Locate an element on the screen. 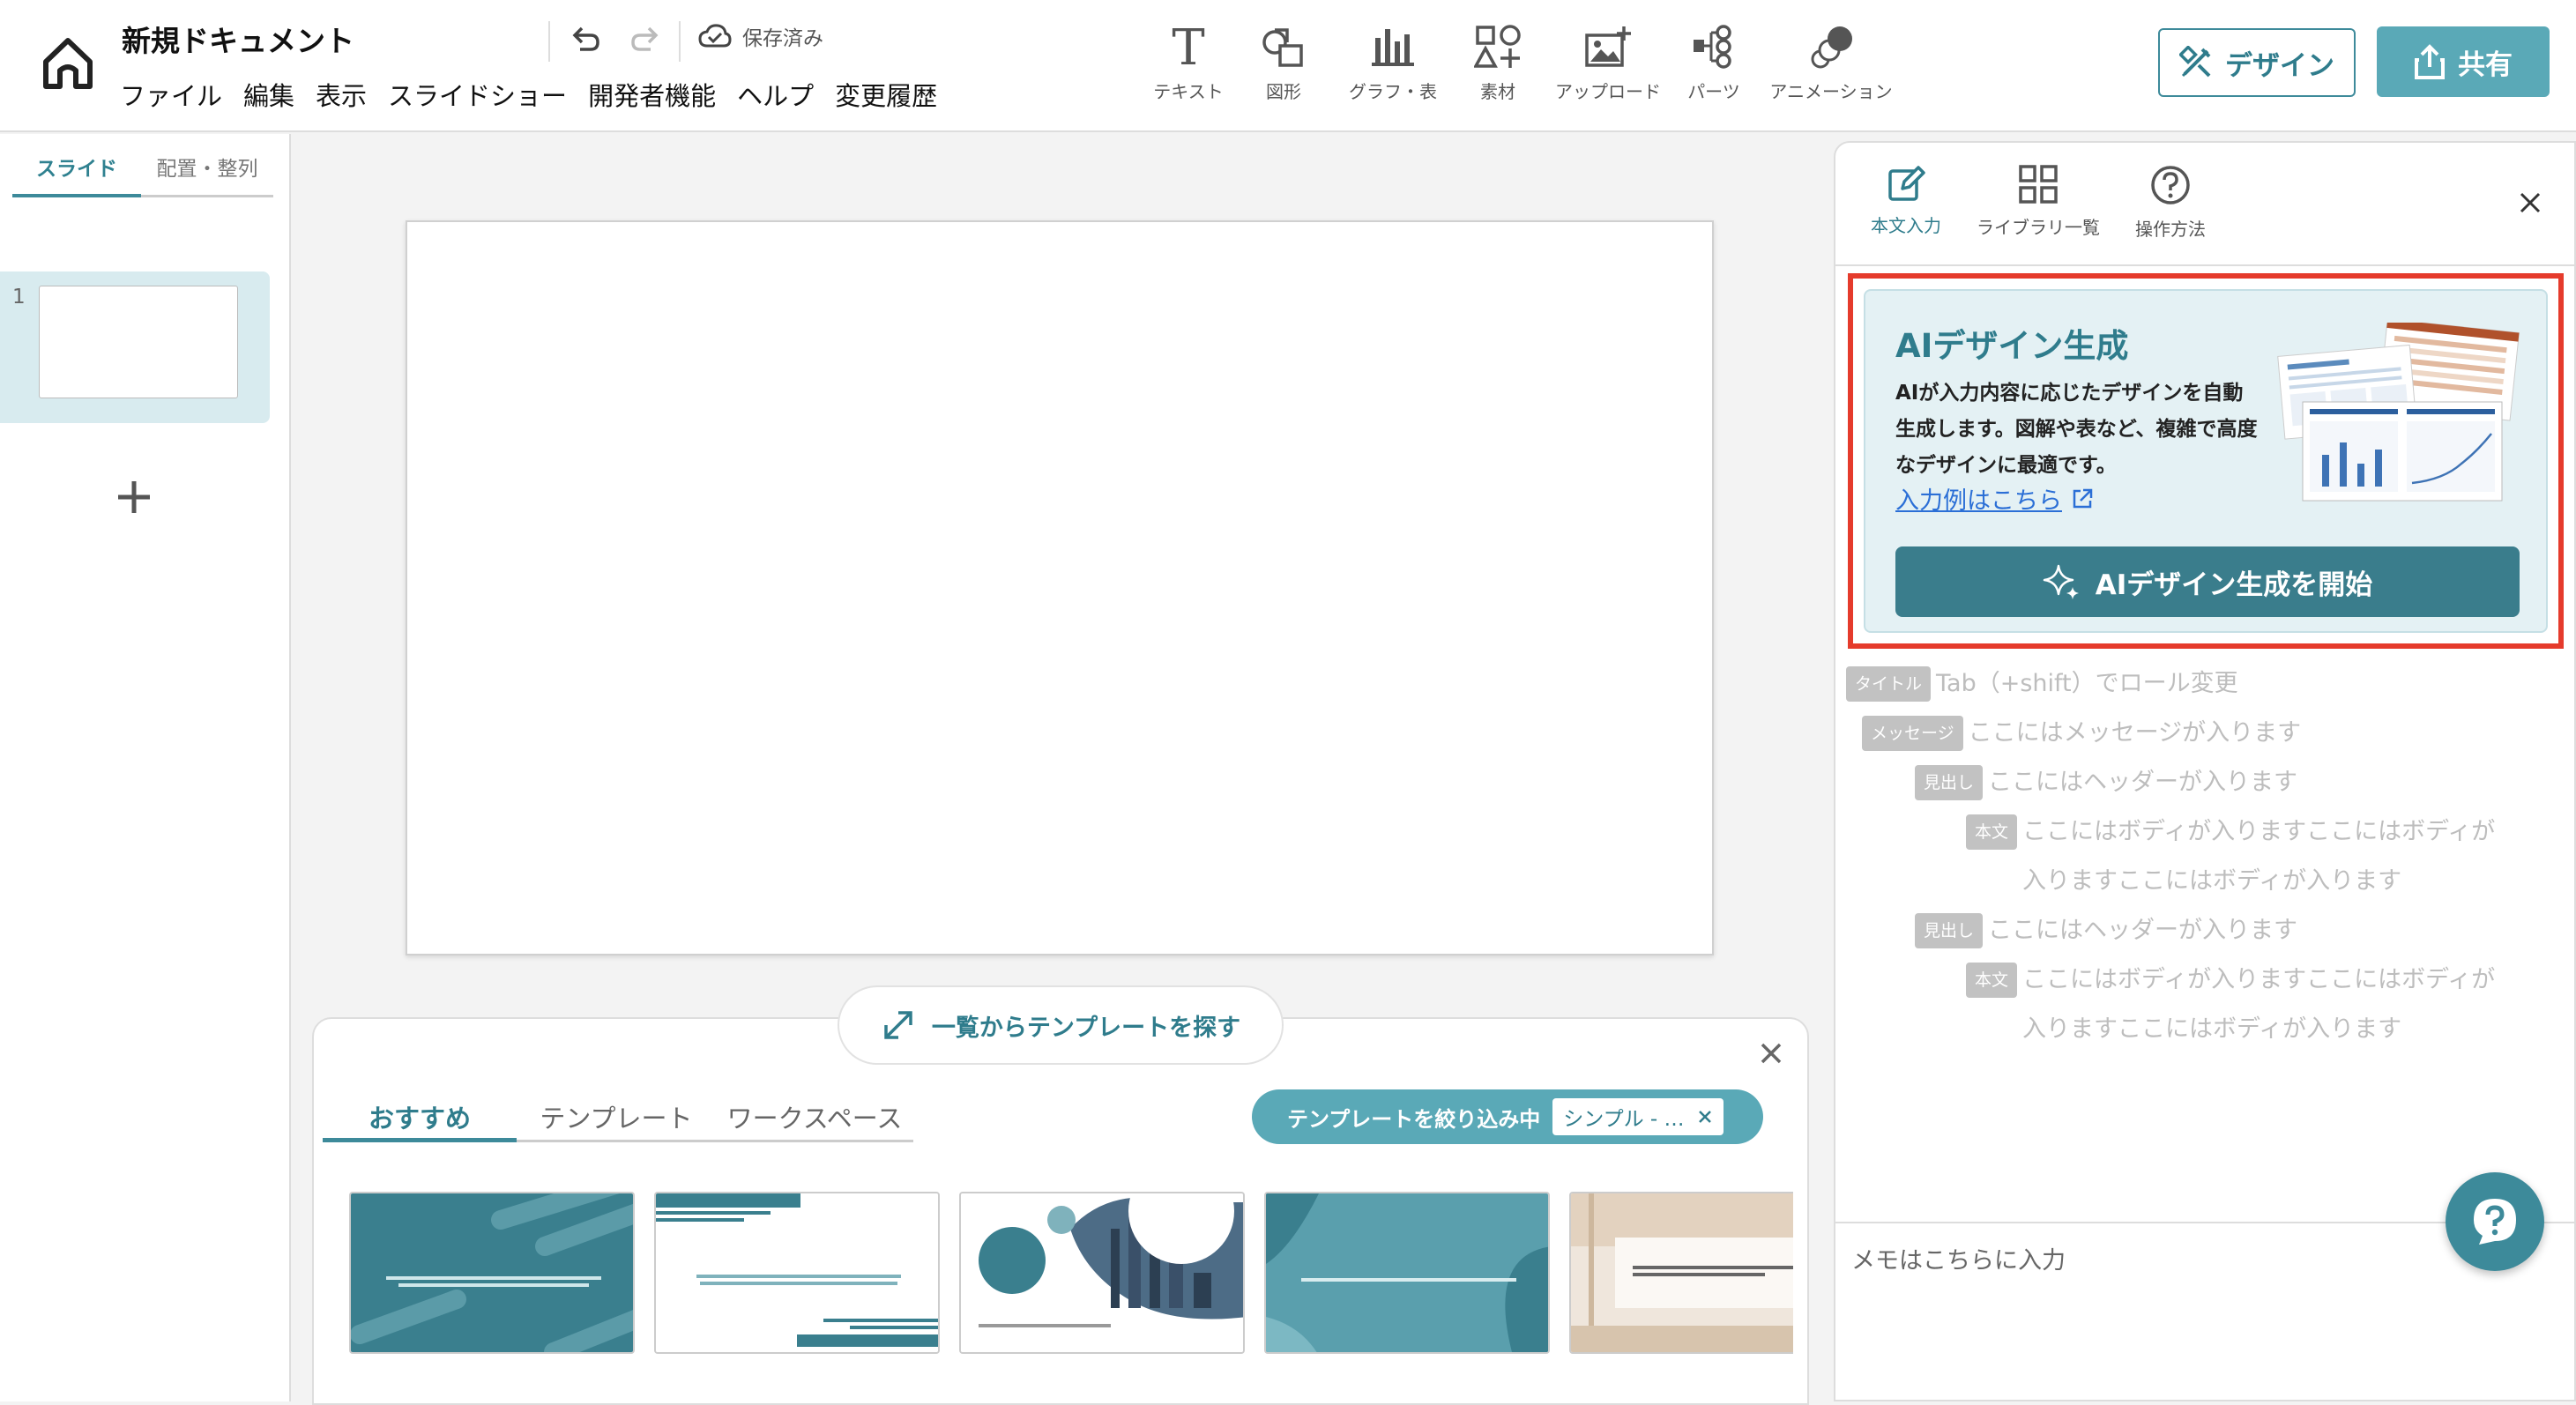  home-icon is located at coordinates (68, 63).